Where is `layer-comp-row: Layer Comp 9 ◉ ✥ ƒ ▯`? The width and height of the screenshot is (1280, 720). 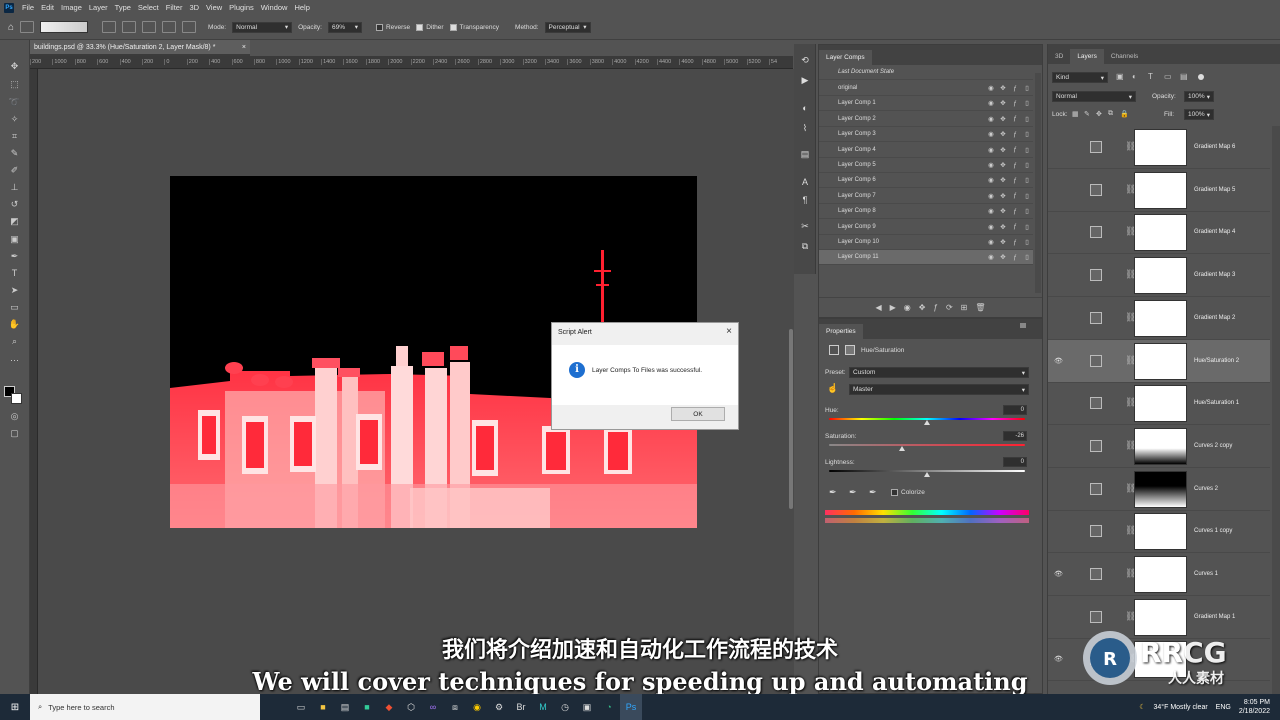 layer-comp-row: Layer Comp 9 ◉ ✥ ƒ ▯ is located at coordinates (926, 227).